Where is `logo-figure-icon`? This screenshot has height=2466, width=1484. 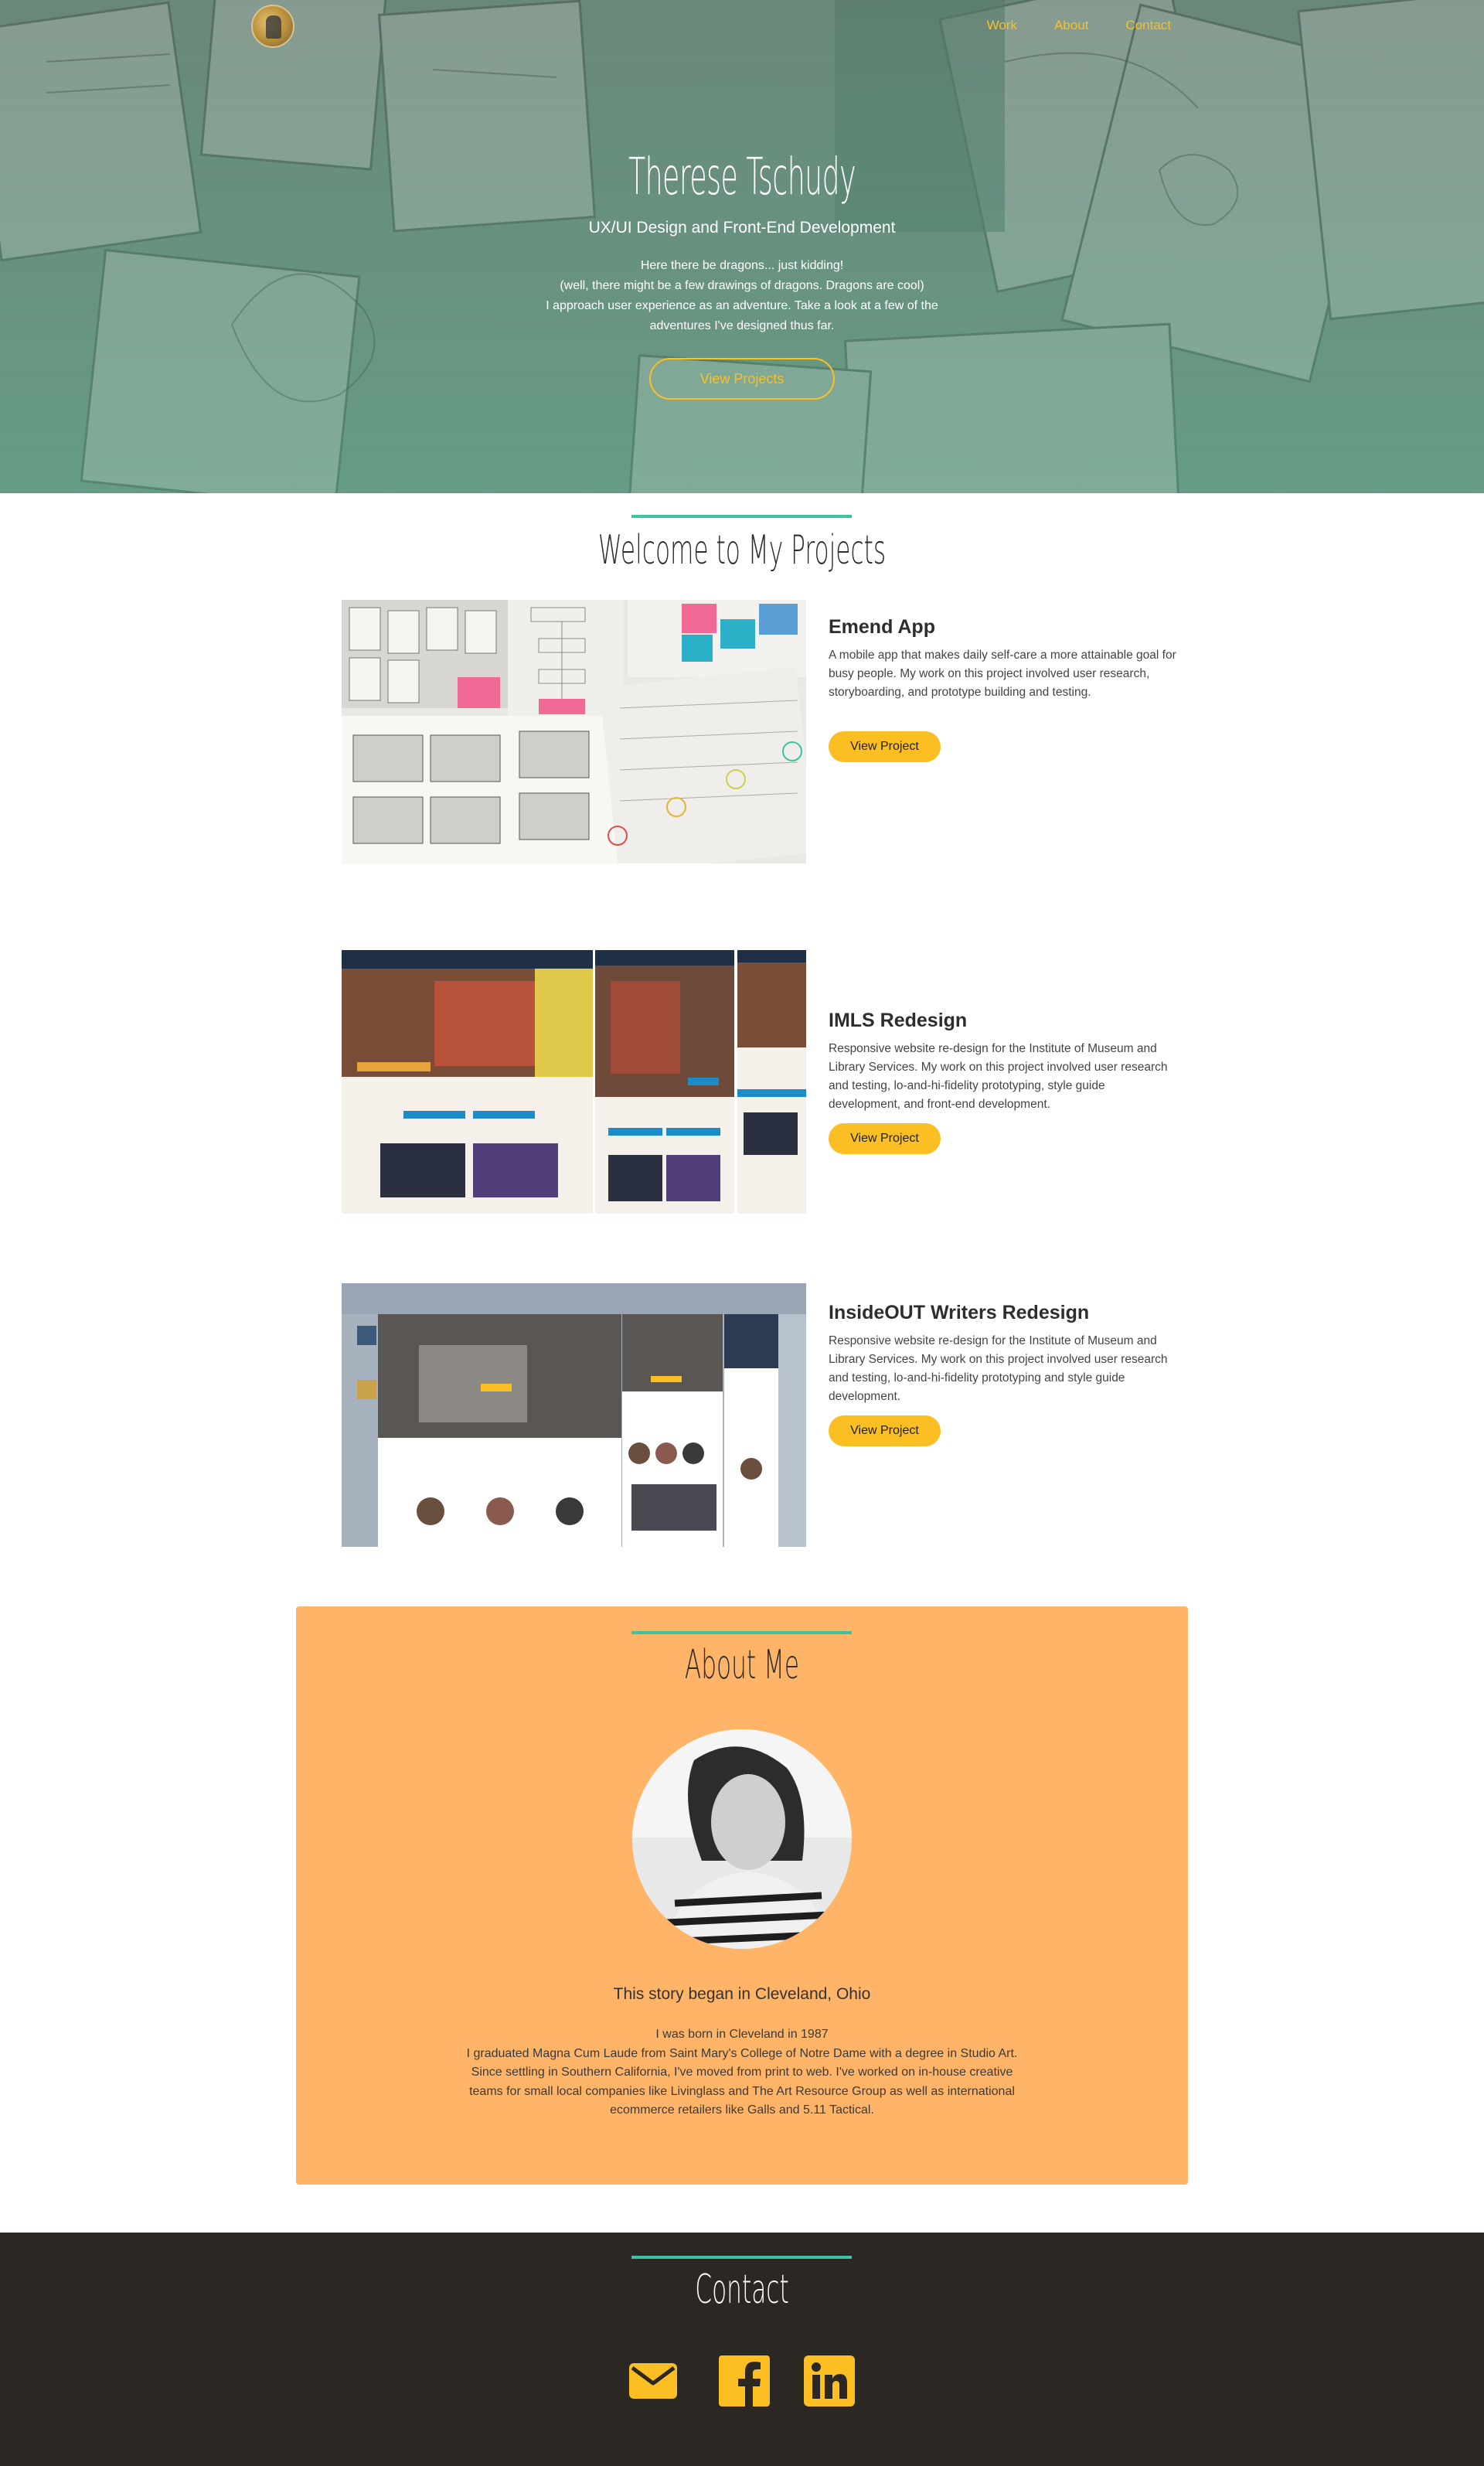
logo-figure-icon is located at coordinates (273, 27).